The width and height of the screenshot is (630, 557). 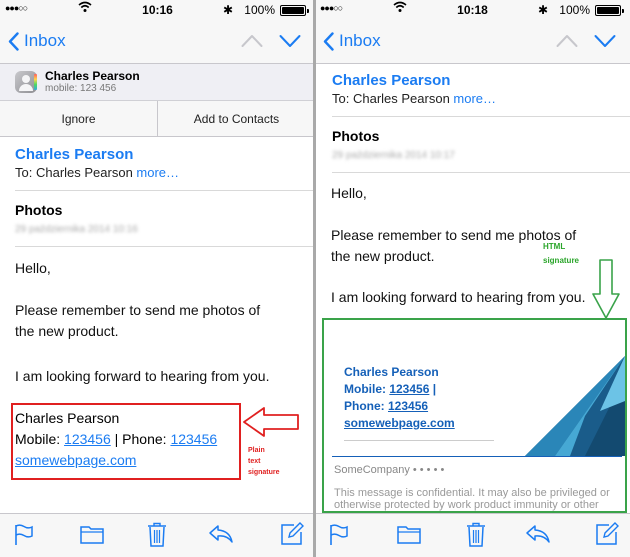 What do you see at coordinates (399, 423) in the screenshot?
I see `html-web-link: somewebpage.com` at bounding box center [399, 423].